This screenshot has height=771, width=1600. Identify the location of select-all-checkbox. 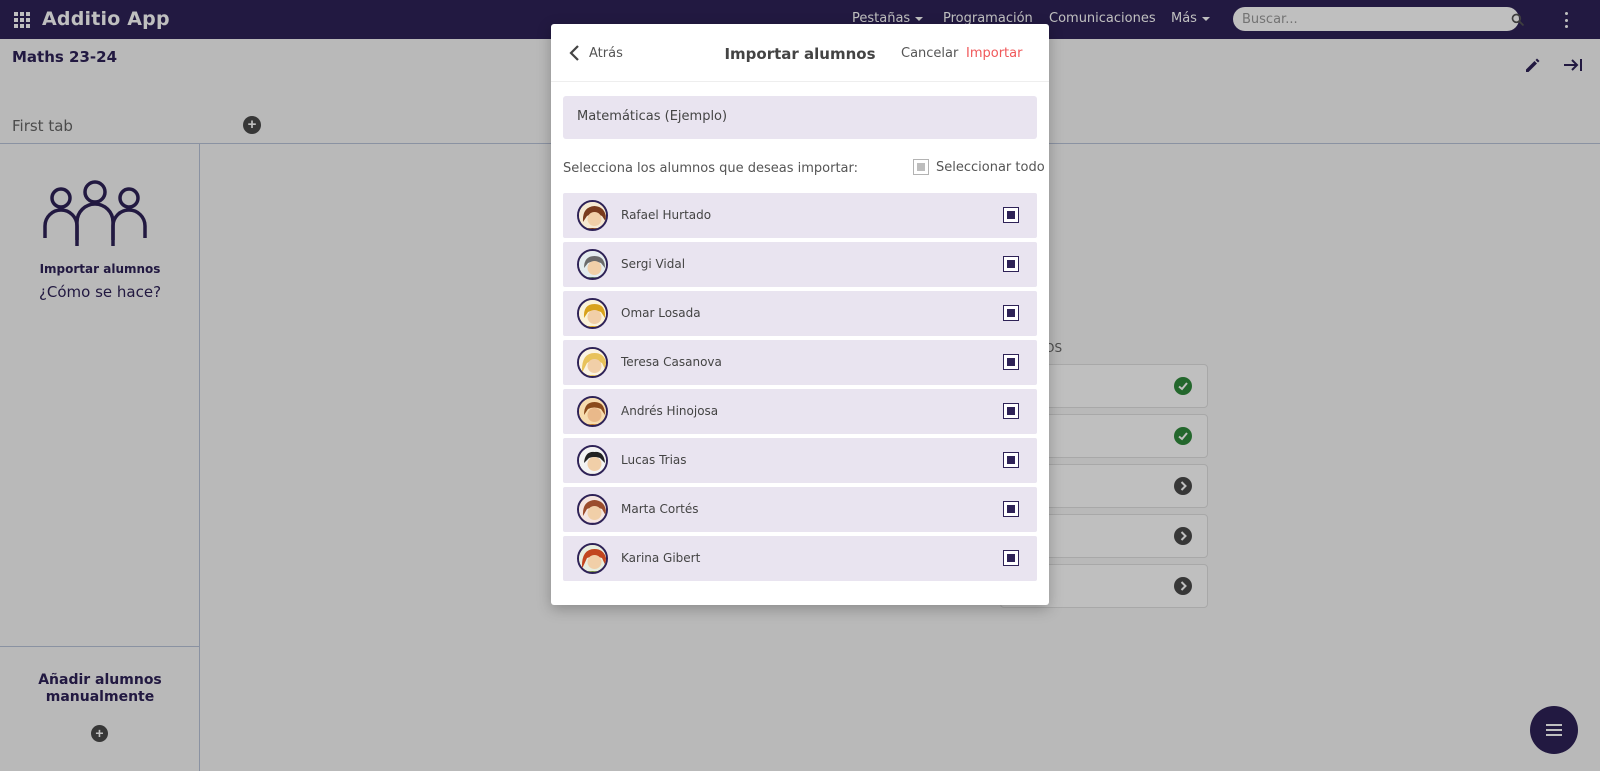
(921, 167).